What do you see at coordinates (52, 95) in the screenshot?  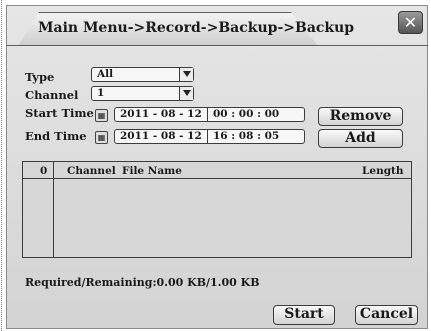 I see `channel-label: Channel` at bounding box center [52, 95].